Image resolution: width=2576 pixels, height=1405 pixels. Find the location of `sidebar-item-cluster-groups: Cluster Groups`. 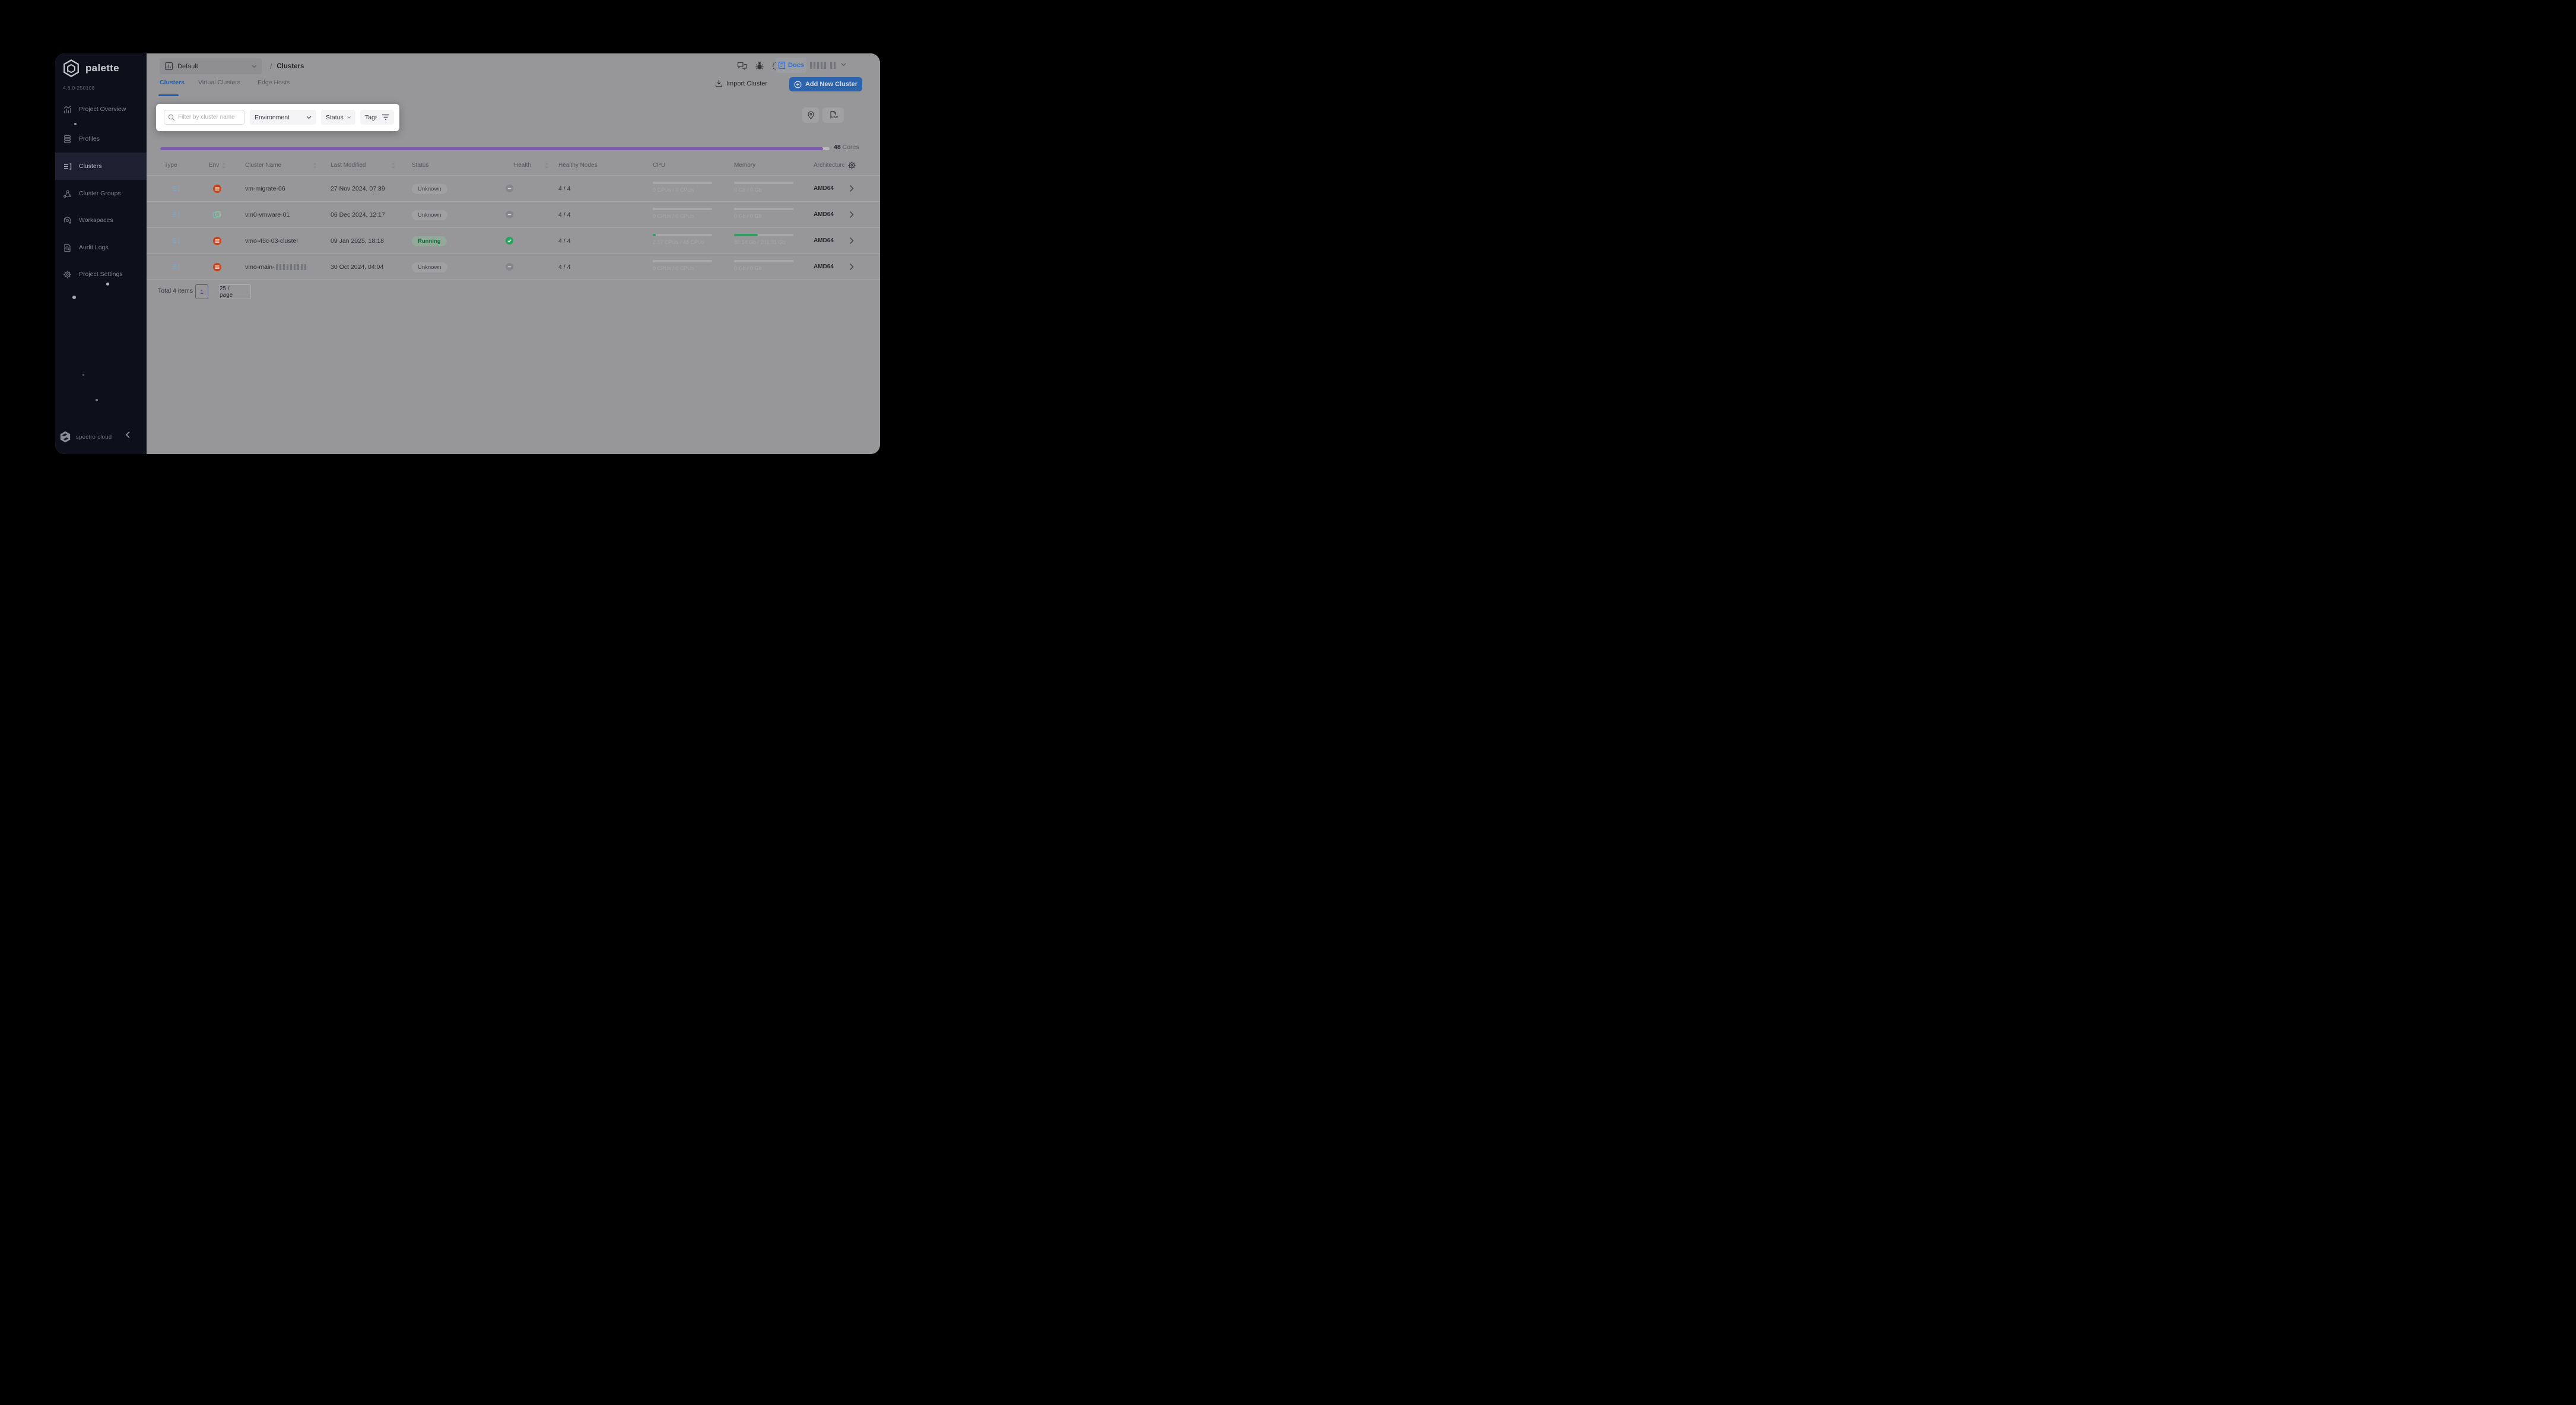

sidebar-item-cluster-groups: Cluster Groups is located at coordinates (101, 193).